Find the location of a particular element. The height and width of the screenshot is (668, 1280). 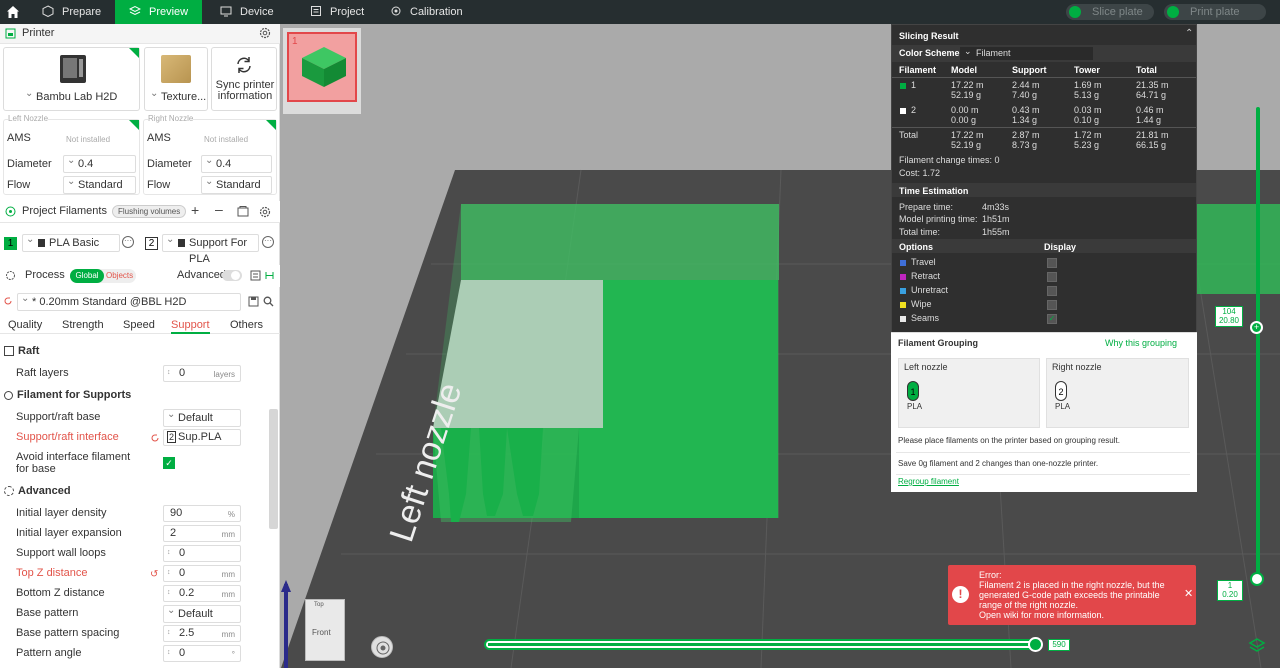

tab-preview: Preview is located at coordinates (158, 12).